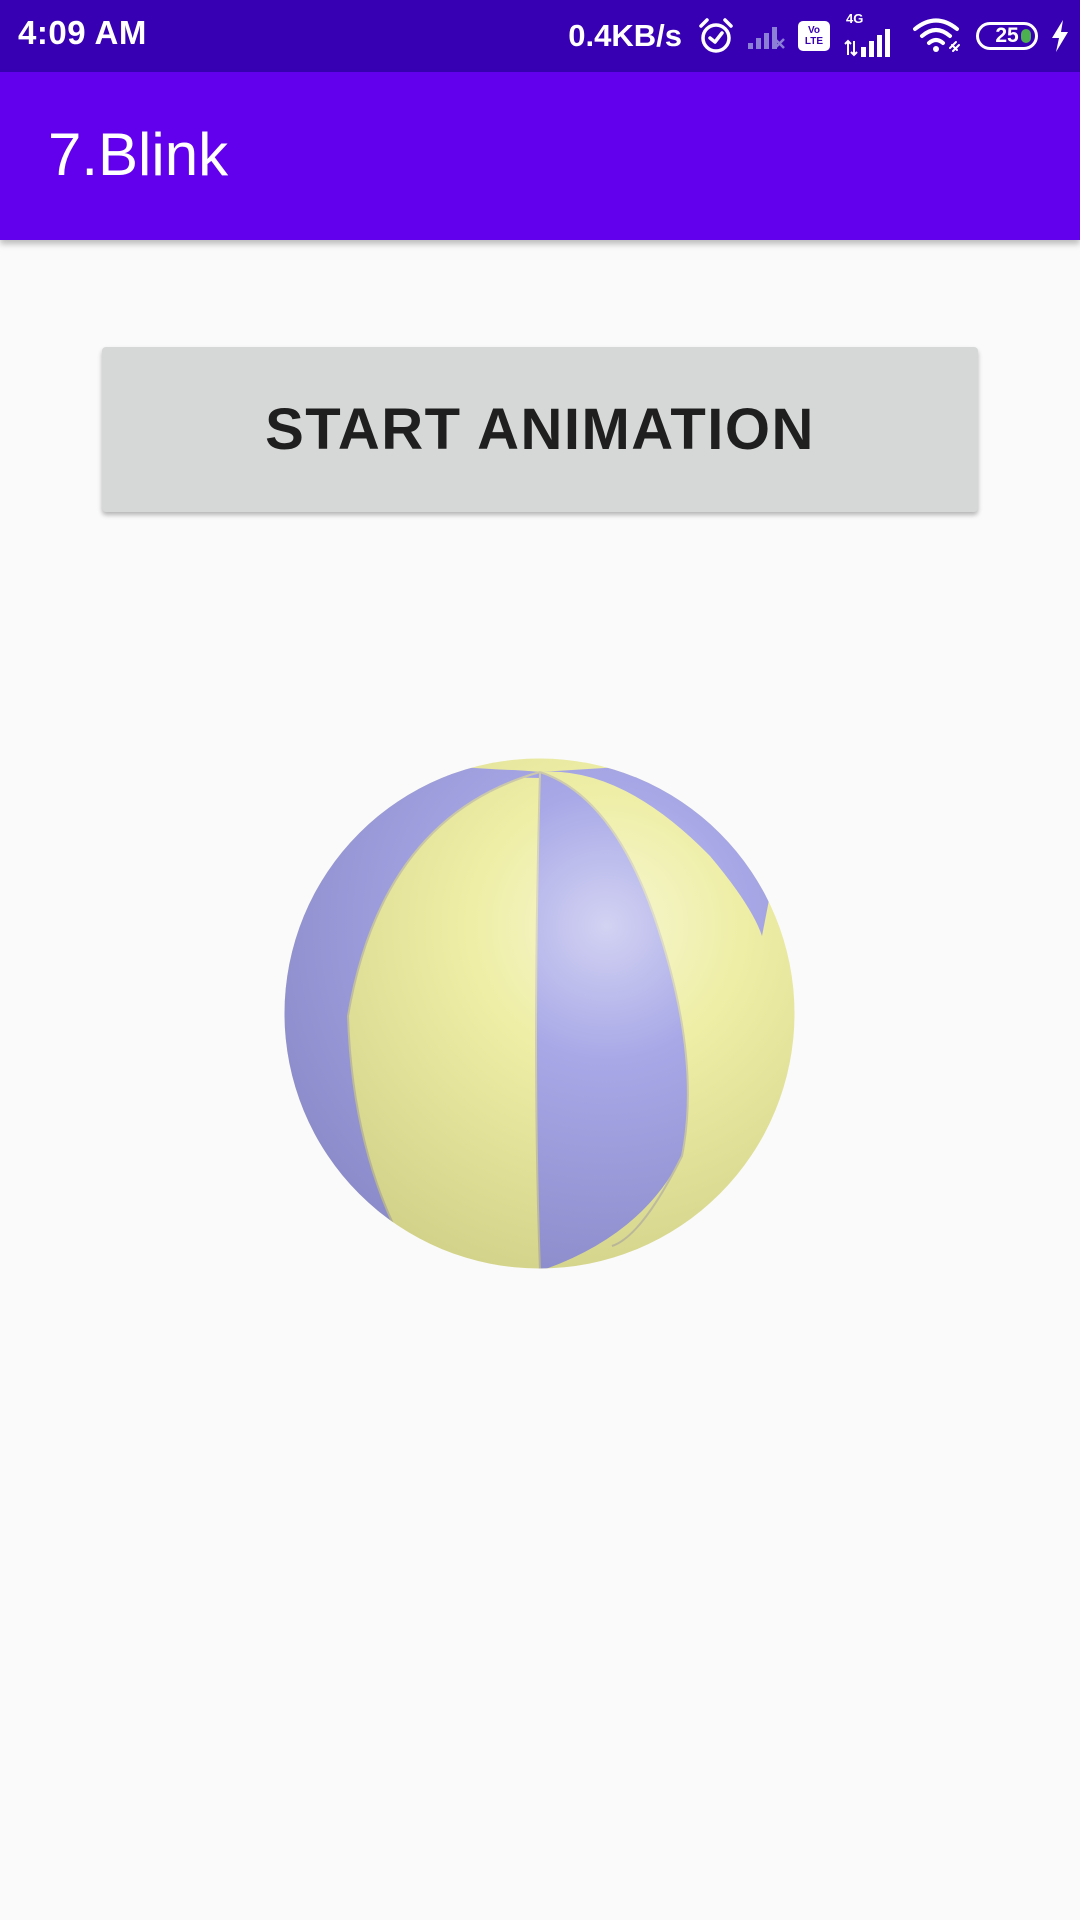 This screenshot has height=1920, width=1080. I want to click on beach-ball-image, so click(539, 1013).